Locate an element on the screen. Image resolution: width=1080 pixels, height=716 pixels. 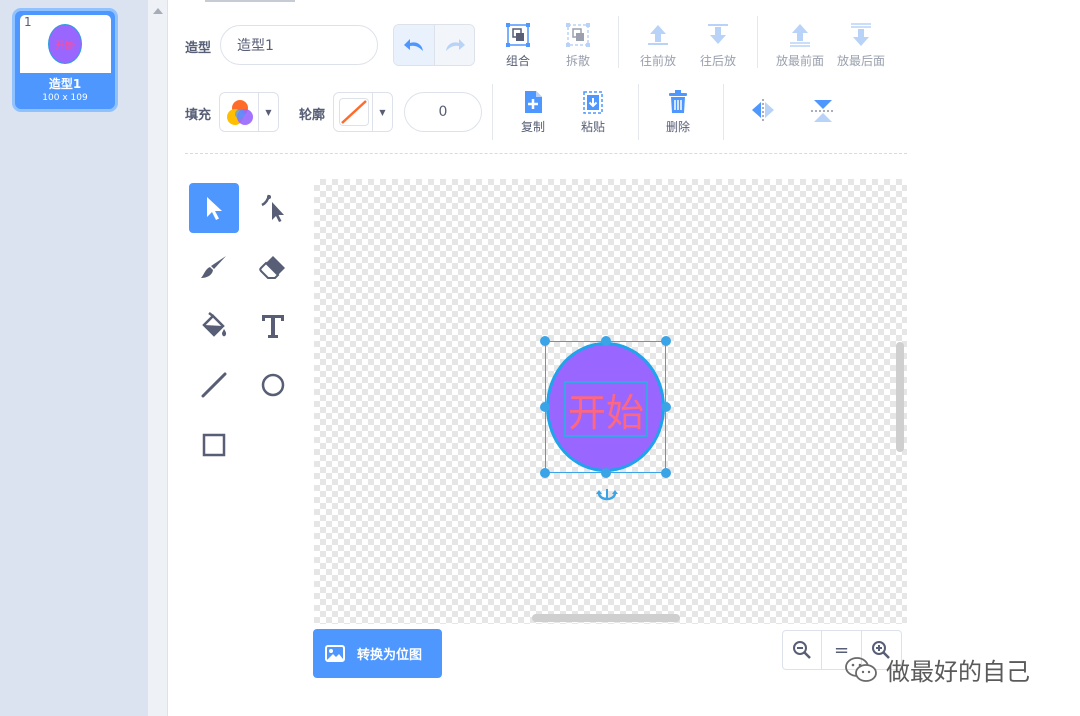
brush-icon is located at coordinates (213, 267).